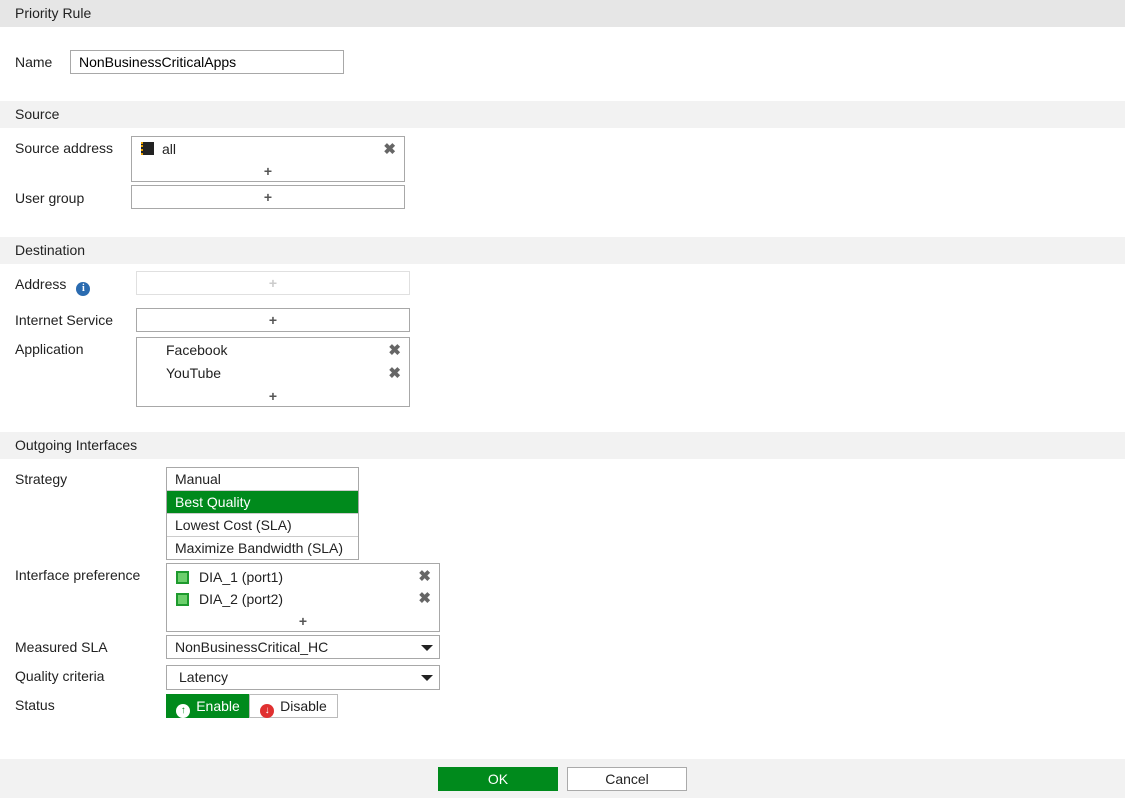 The width and height of the screenshot is (1125, 798). Describe the element at coordinates (183, 711) in the screenshot. I see `arrow-up-icon: ↑` at that location.